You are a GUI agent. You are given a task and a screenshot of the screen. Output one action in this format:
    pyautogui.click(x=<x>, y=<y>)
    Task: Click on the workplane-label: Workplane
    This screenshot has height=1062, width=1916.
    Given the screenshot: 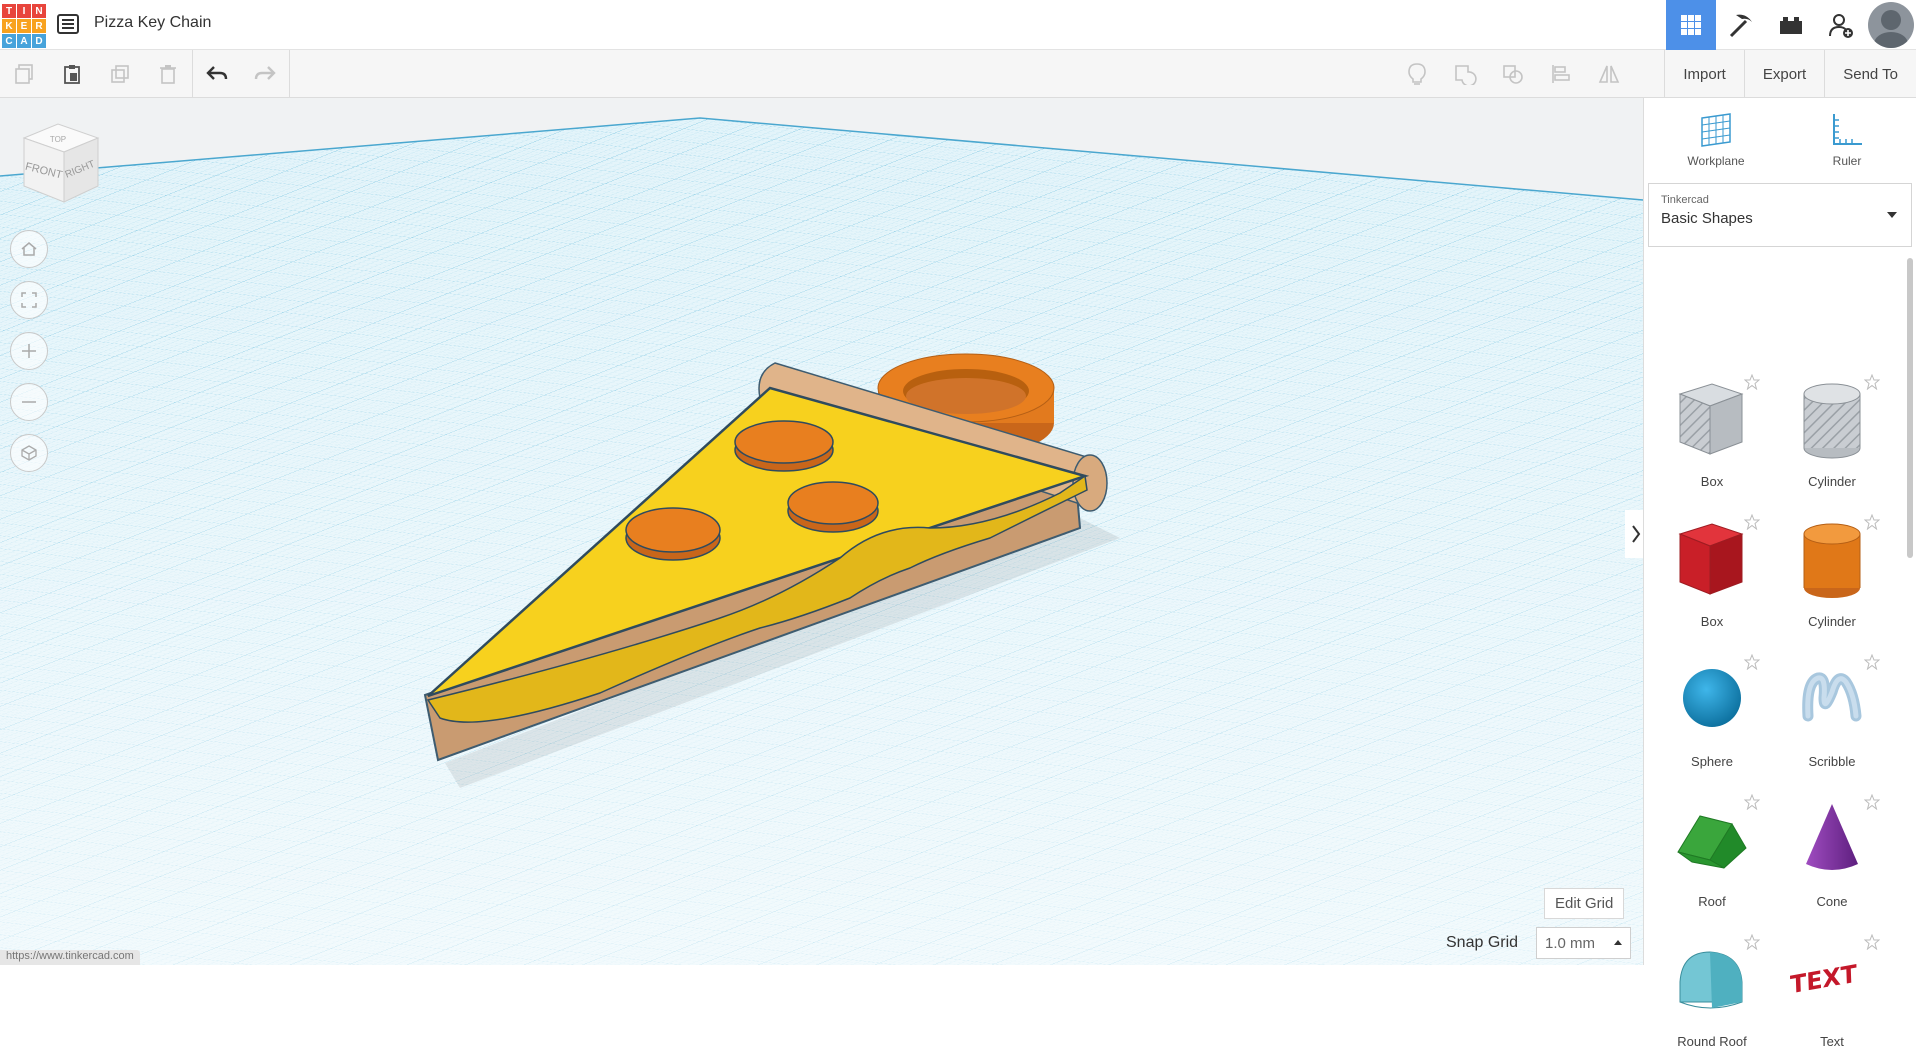 What is the action you would take?
    pyautogui.click(x=1716, y=161)
    